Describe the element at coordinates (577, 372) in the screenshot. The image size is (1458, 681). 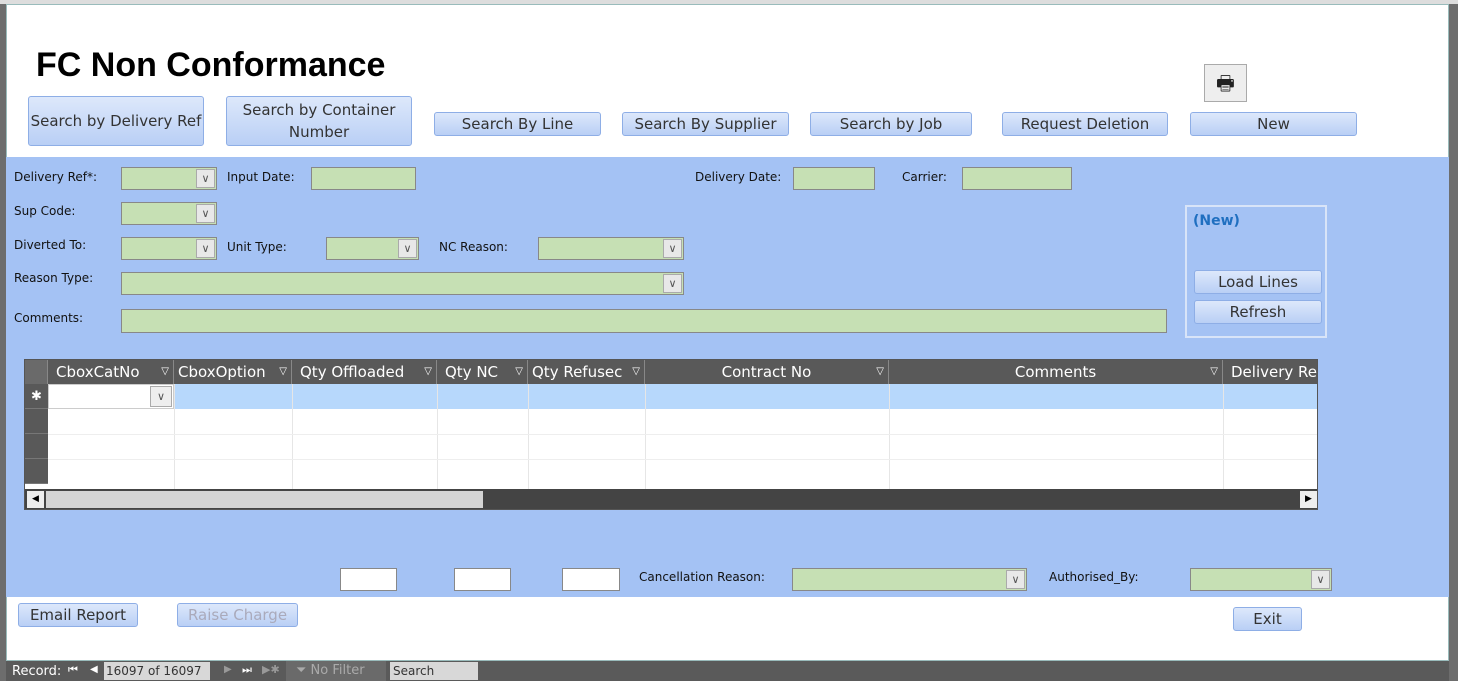
I see `column-label: Qty Refusec` at that location.